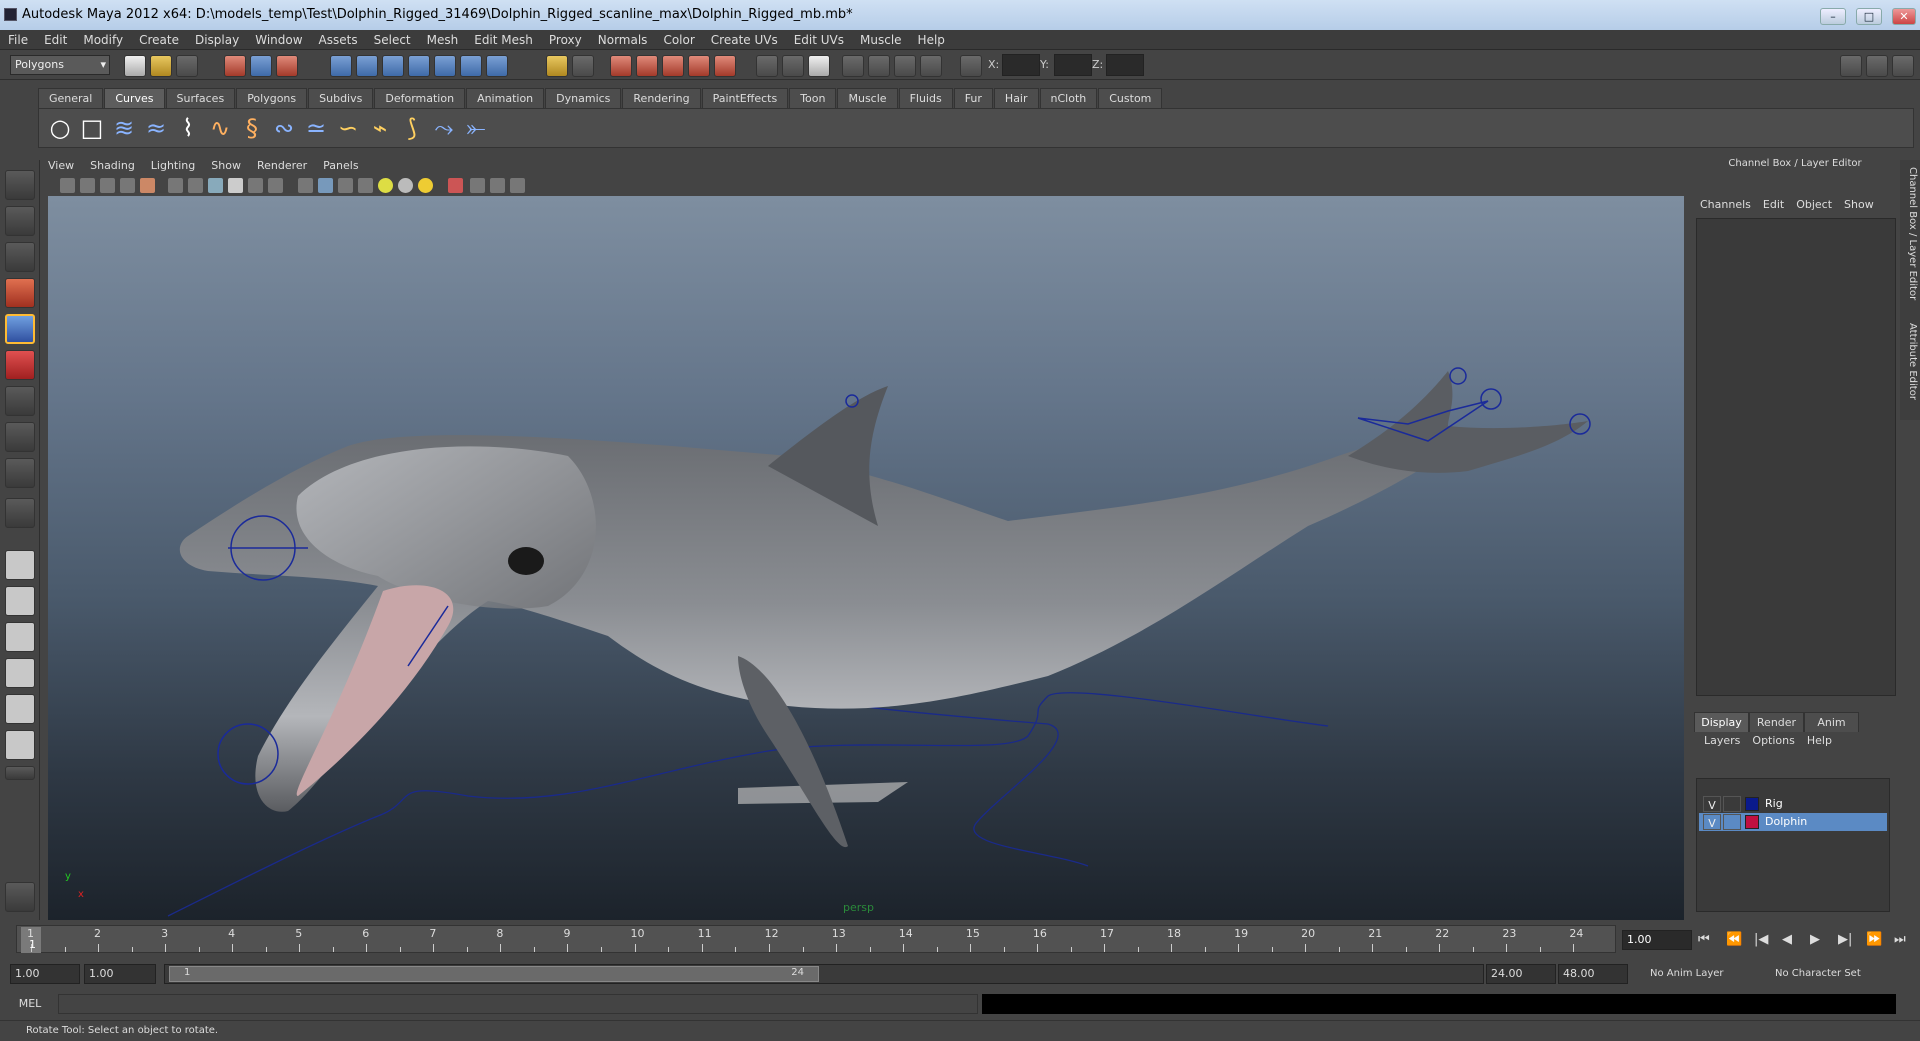 This screenshot has width=1920, height=1041. What do you see at coordinates (338, 40) in the screenshot?
I see `menu-assets: Assets` at bounding box center [338, 40].